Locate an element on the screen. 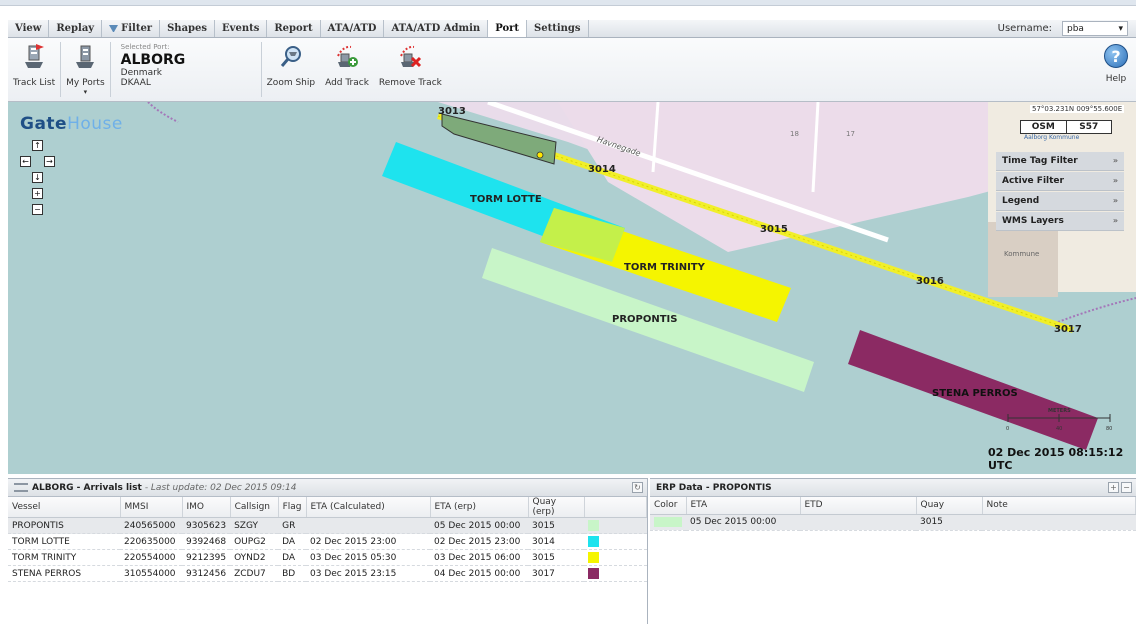 The image size is (1136, 624). username-value: pba is located at coordinates (1075, 28).